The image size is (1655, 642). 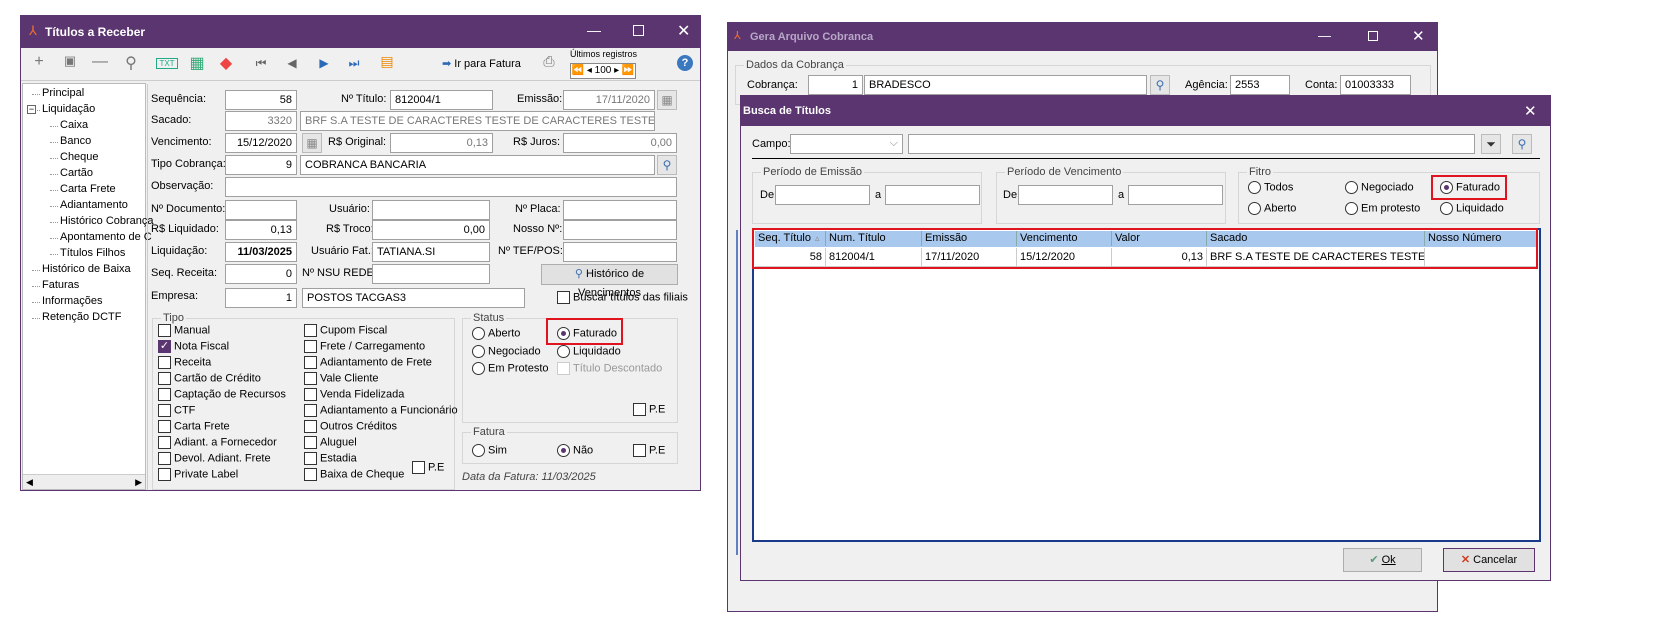 I want to click on tipo-checkbox: Baixa de Cheque, so click(x=354, y=475).